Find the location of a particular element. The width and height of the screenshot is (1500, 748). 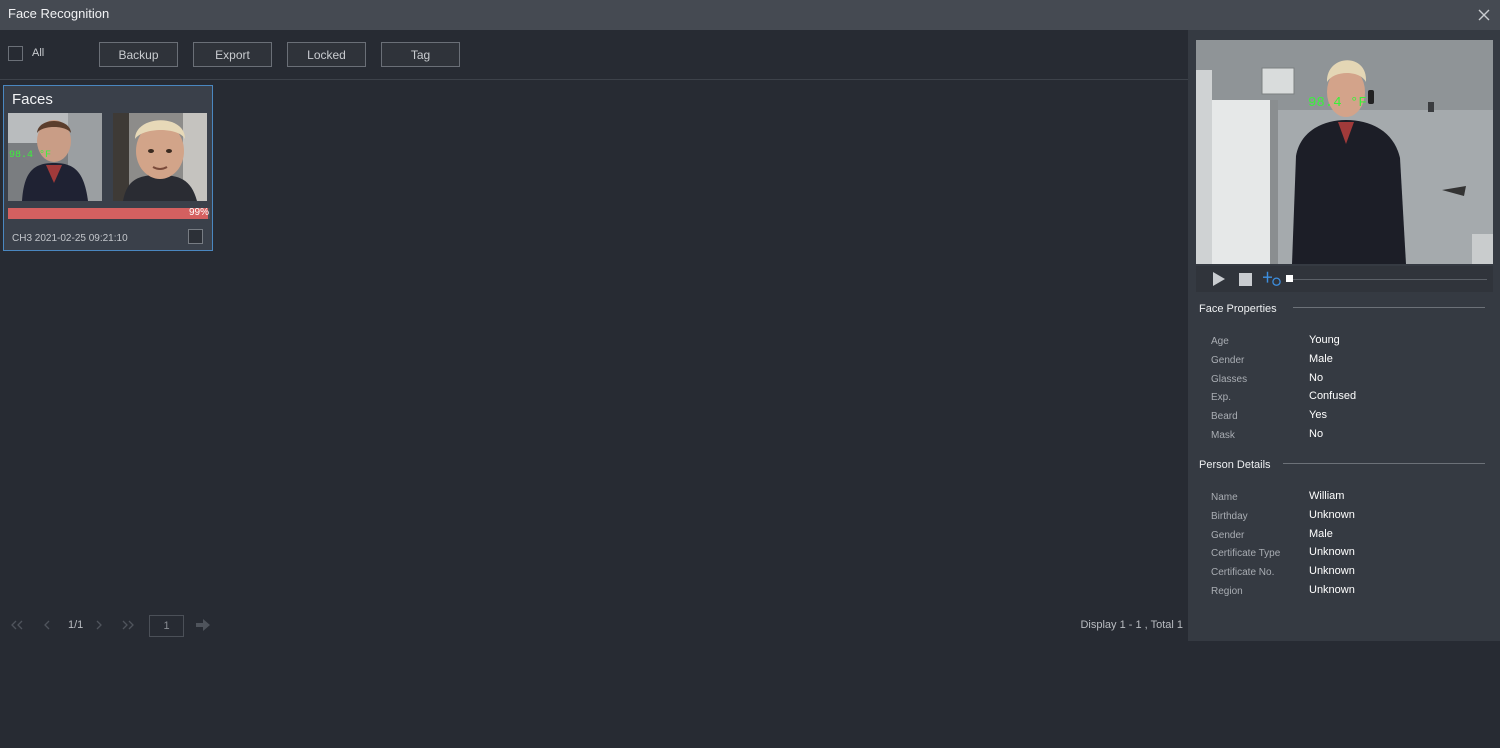

face-property-label: Gender is located at coordinates (1228, 360).